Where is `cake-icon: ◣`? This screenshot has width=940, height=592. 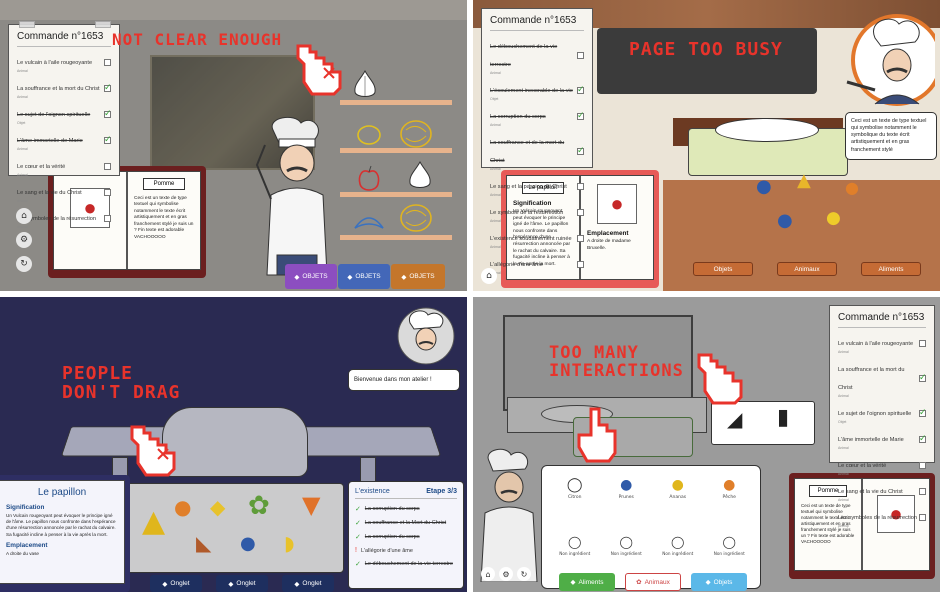
cake-icon: ◣ is located at coordinates (203, 543).